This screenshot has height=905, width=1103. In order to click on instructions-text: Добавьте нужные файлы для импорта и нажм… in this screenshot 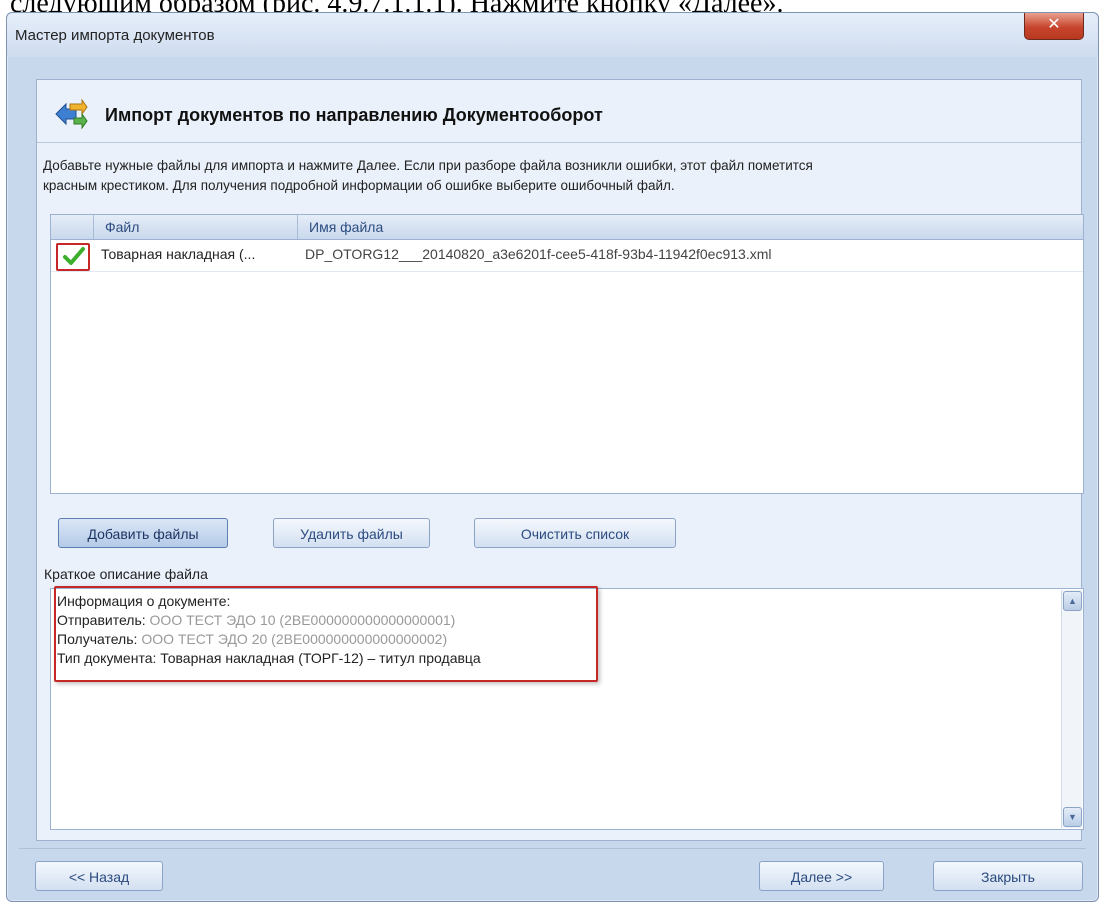, I will do `click(548, 176)`.